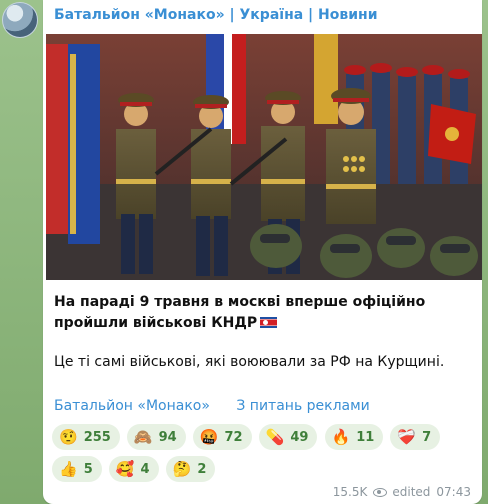  I want to click on view-count: 15.5K, so click(350, 492).